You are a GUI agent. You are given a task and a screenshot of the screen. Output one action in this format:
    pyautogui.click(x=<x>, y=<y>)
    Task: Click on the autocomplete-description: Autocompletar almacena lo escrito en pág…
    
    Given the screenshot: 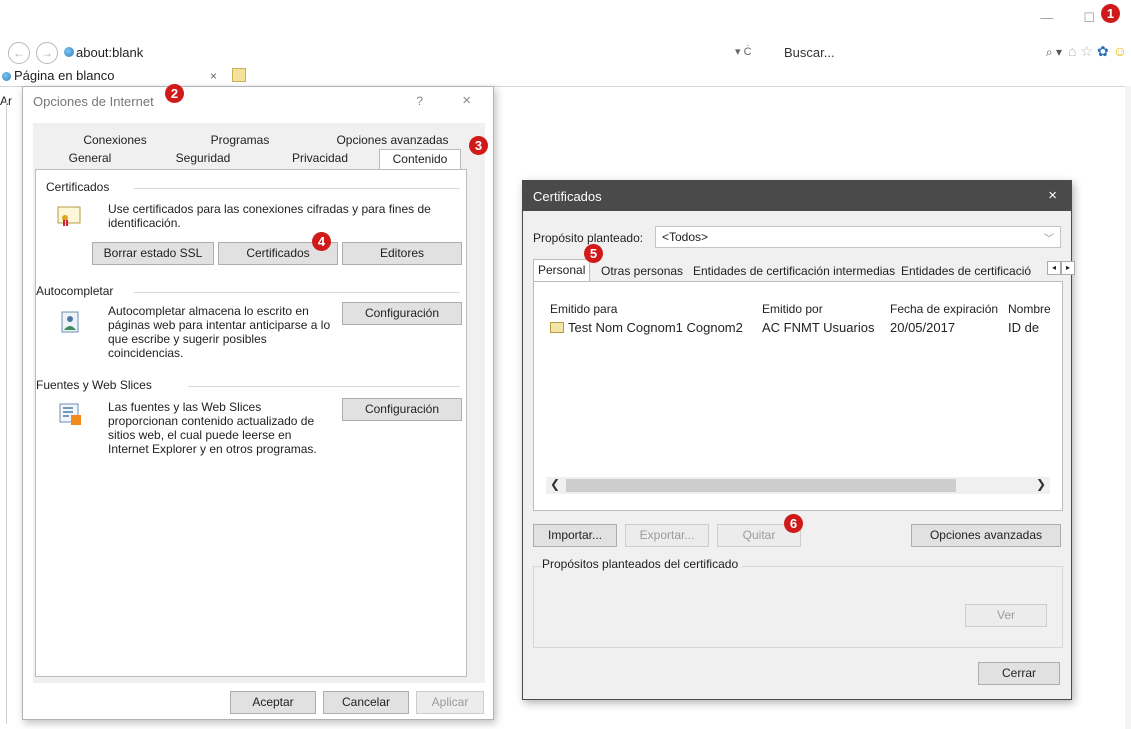 What is the action you would take?
    pyautogui.click(x=219, y=332)
    